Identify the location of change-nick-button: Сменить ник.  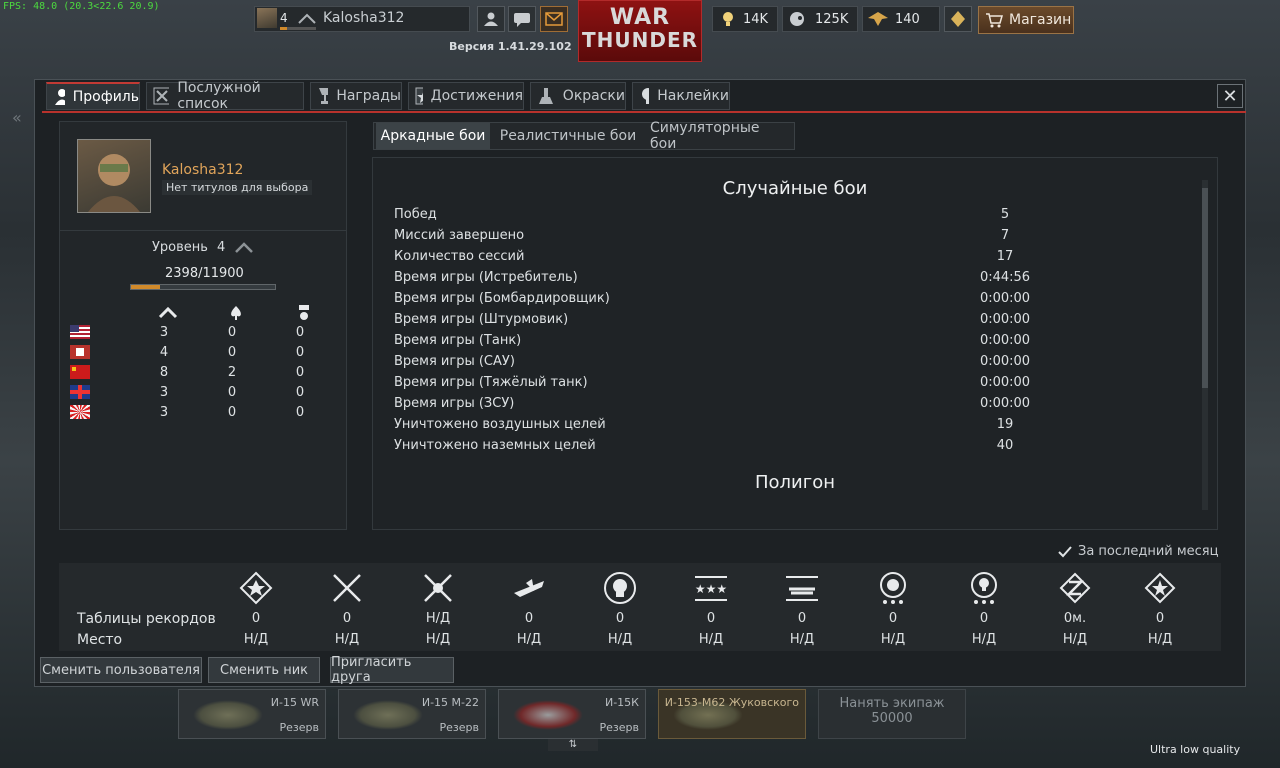
(264, 670).